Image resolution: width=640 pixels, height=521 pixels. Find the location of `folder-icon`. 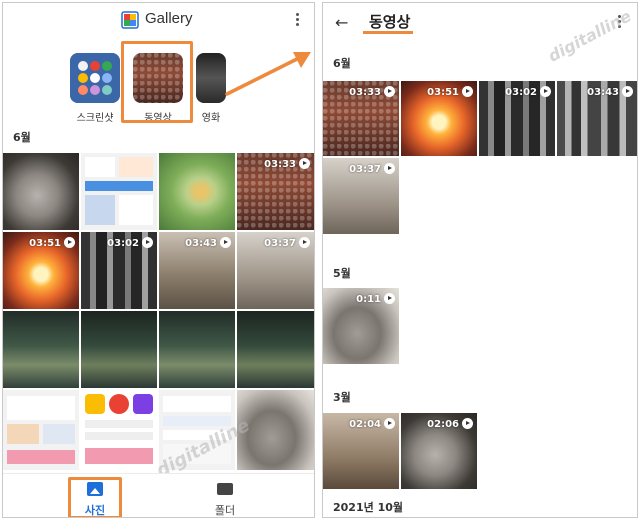

folder-icon is located at coordinates (225, 489).